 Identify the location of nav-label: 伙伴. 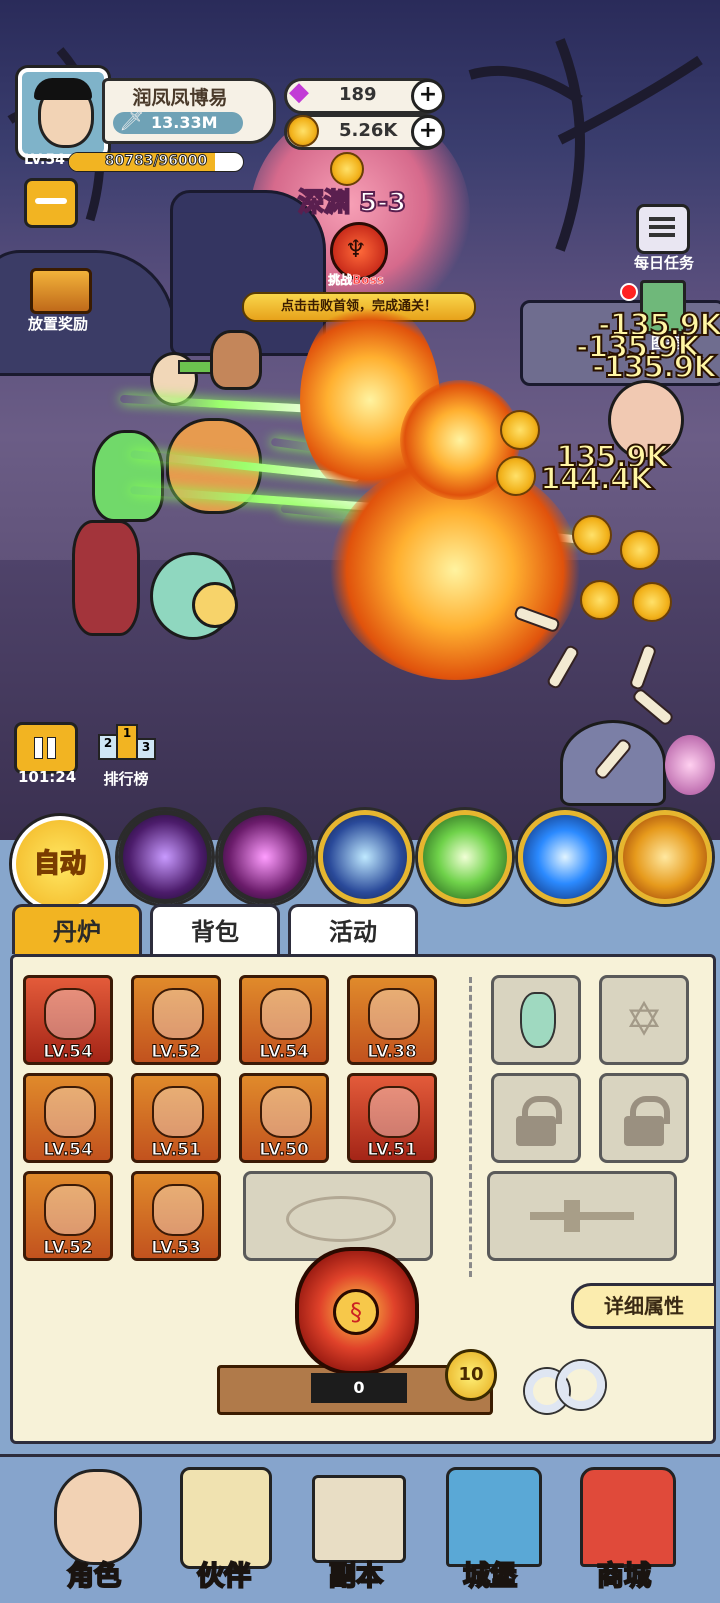
(224, 1576).